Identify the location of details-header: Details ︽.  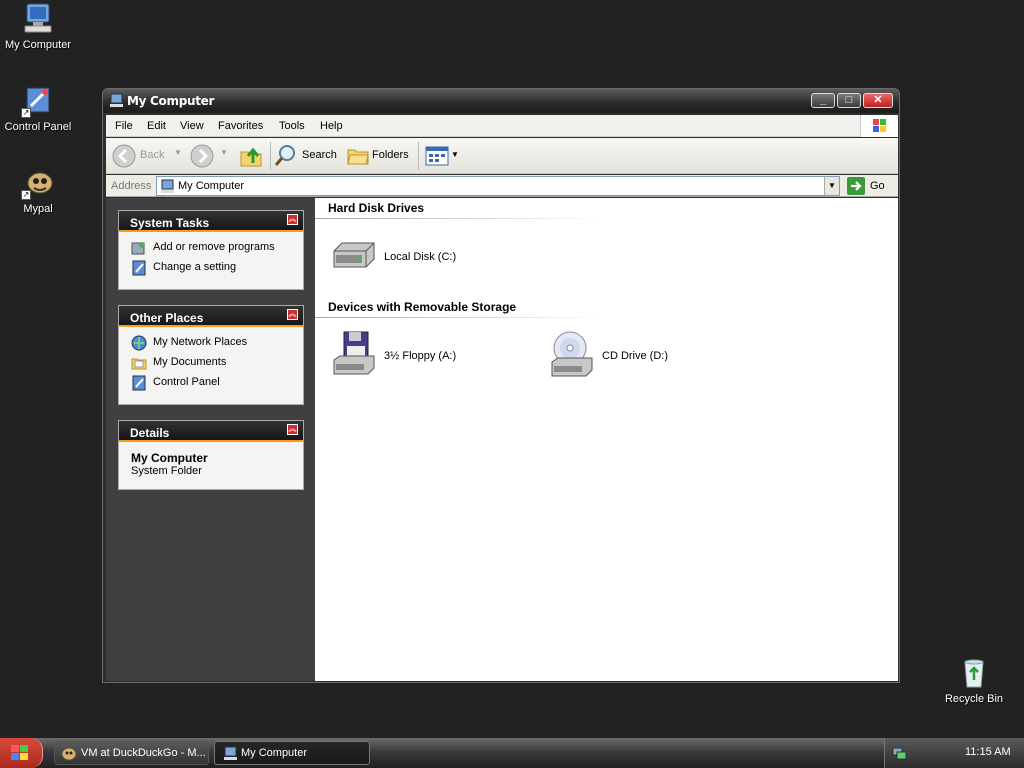
(211, 431).